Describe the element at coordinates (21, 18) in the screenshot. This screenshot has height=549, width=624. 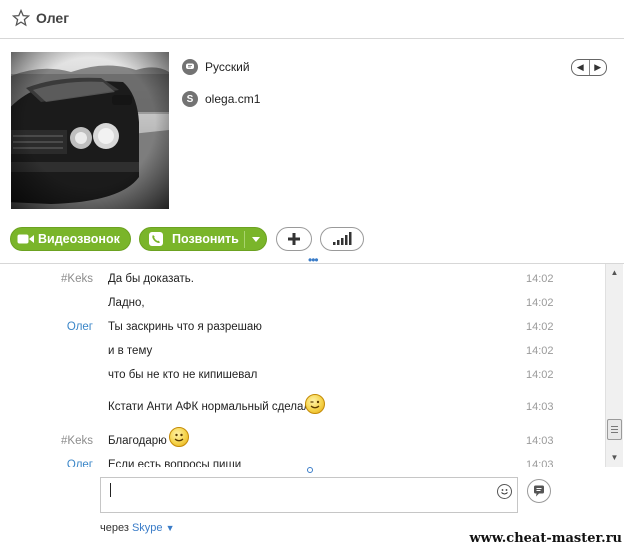
I see `favorite-star-icon` at that location.